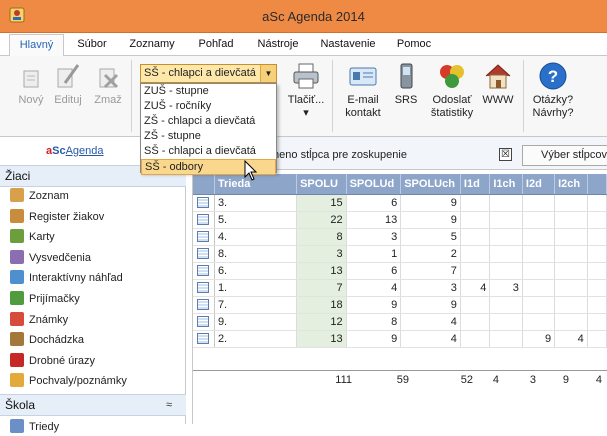  Describe the element at coordinates (256, 305) in the screenshot. I see `table-cell: 7.` at that location.